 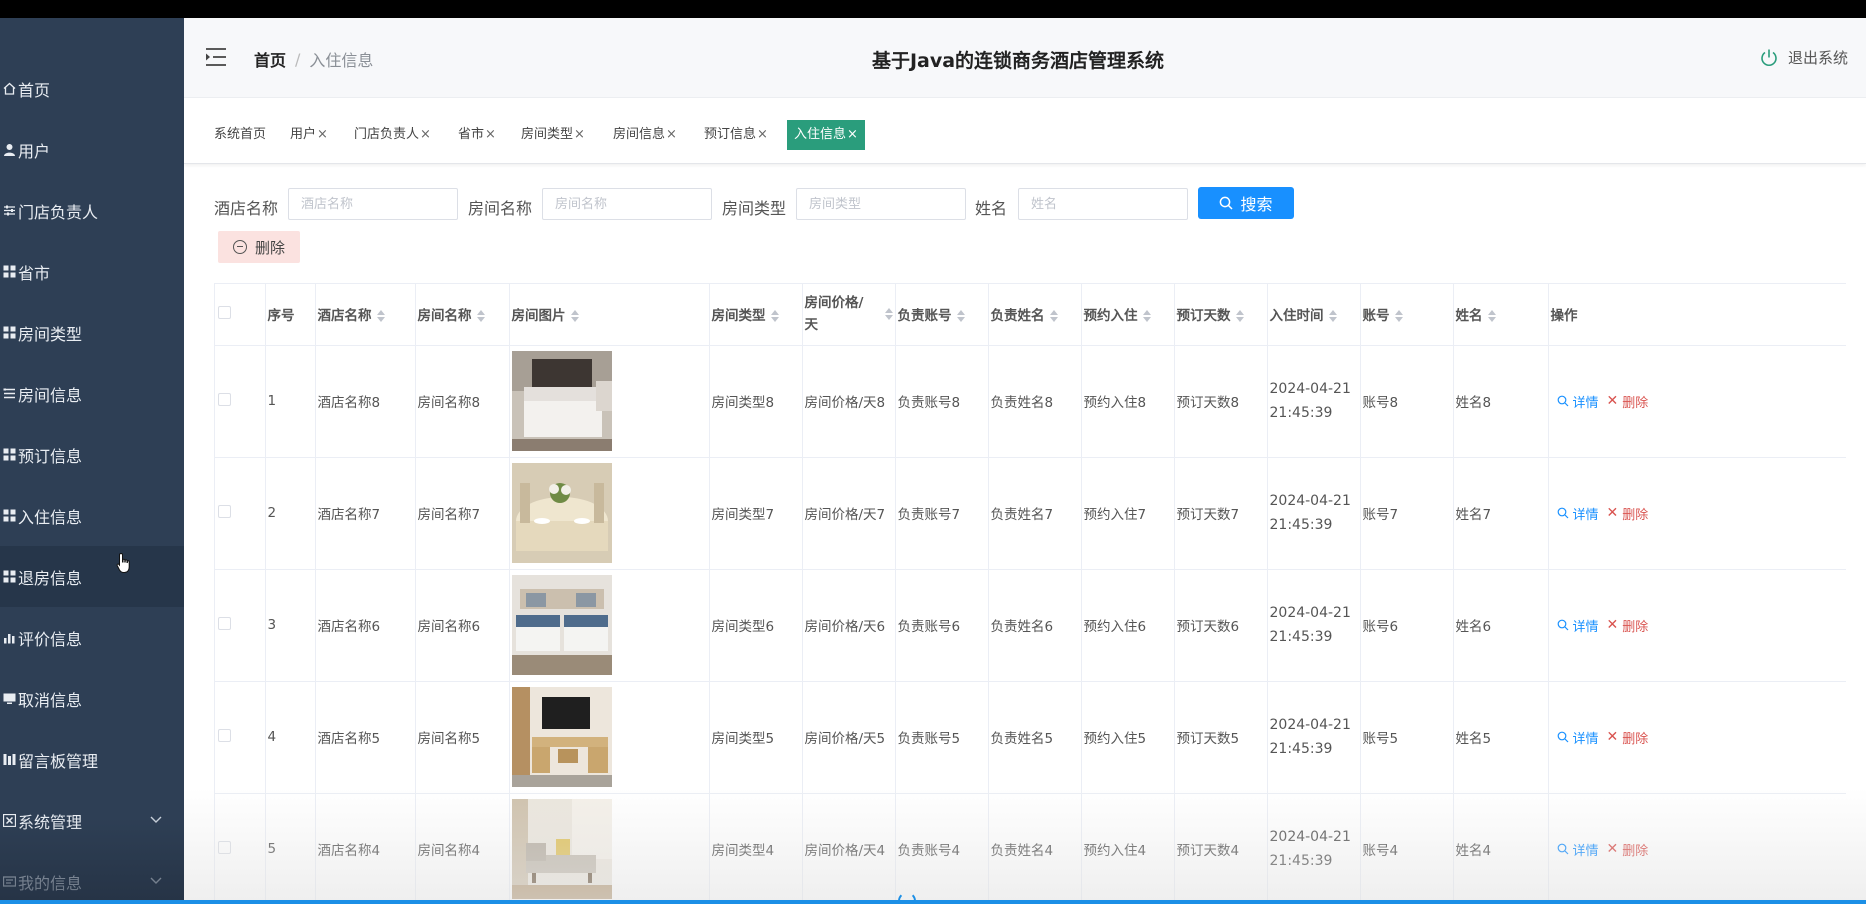 What do you see at coordinates (92, 149) in the screenshot?
I see `sidebar-item-users: 用户` at bounding box center [92, 149].